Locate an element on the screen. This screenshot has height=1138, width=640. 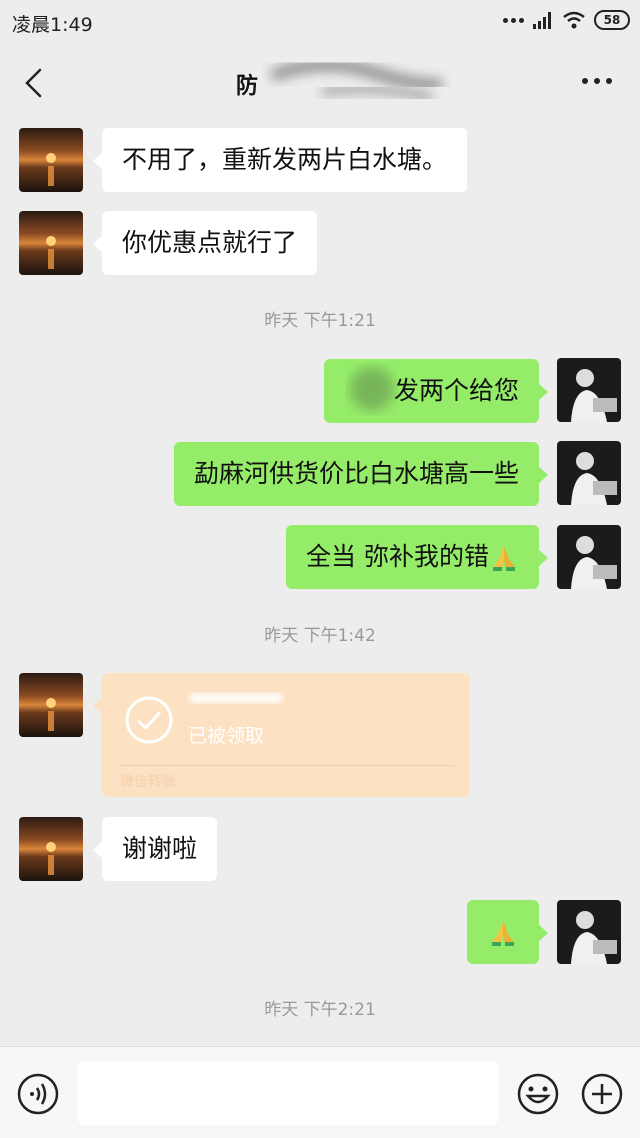
chat-title: 防 is located at coordinates (247, 86).